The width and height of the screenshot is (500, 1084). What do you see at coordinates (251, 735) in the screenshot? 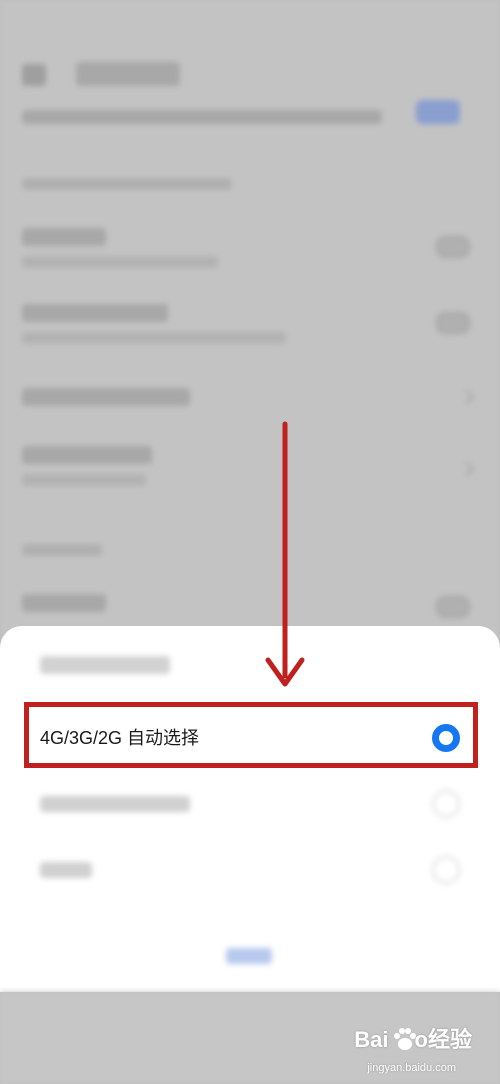
I see `annotation-highlight-box` at bounding box center [251, 735].